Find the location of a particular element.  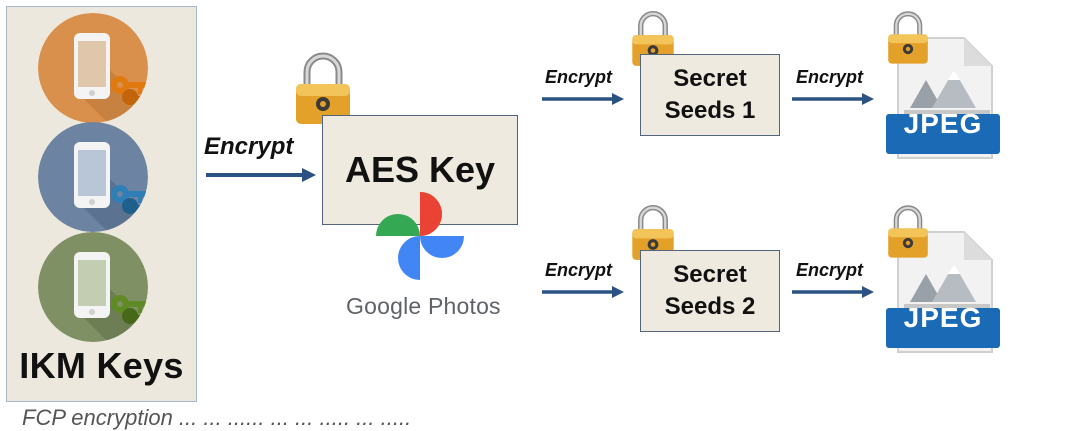

secret-seeds-box: Secret Seeds 2 is located at coordinates (710, 291).